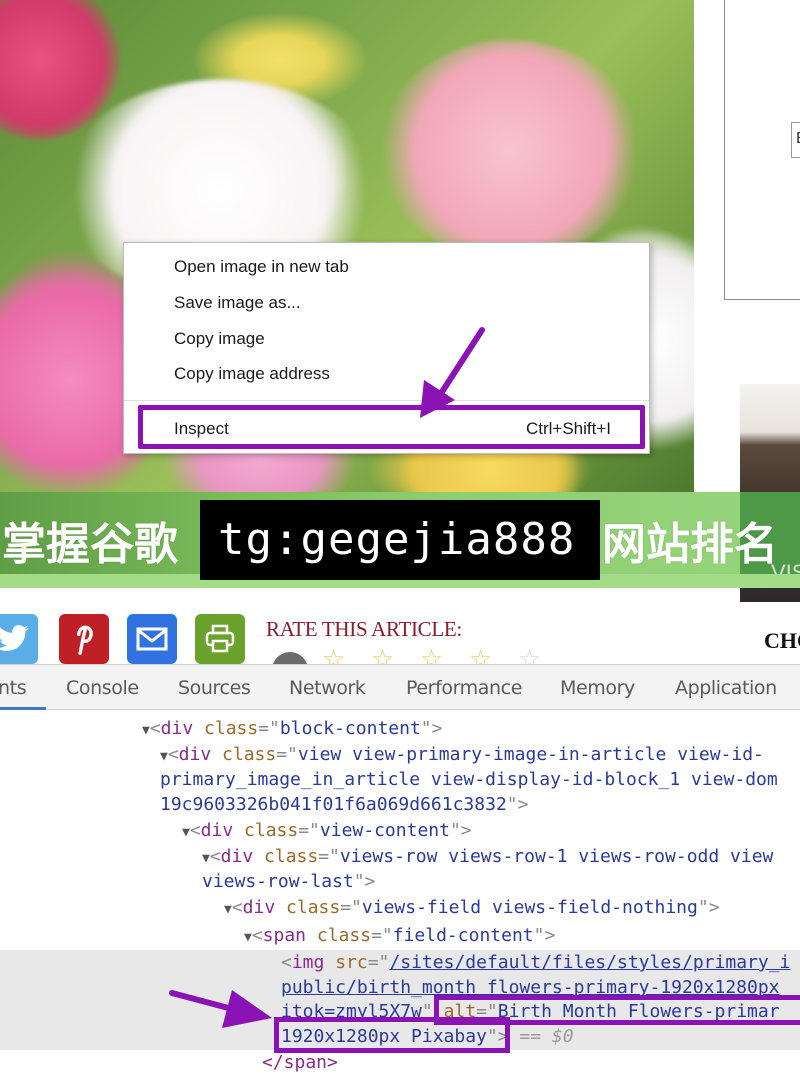 The image size is (800, 1080). Describe the element at coordinates (214, 688) in the screenshot. I see `tab-sources: Sources` at that location.